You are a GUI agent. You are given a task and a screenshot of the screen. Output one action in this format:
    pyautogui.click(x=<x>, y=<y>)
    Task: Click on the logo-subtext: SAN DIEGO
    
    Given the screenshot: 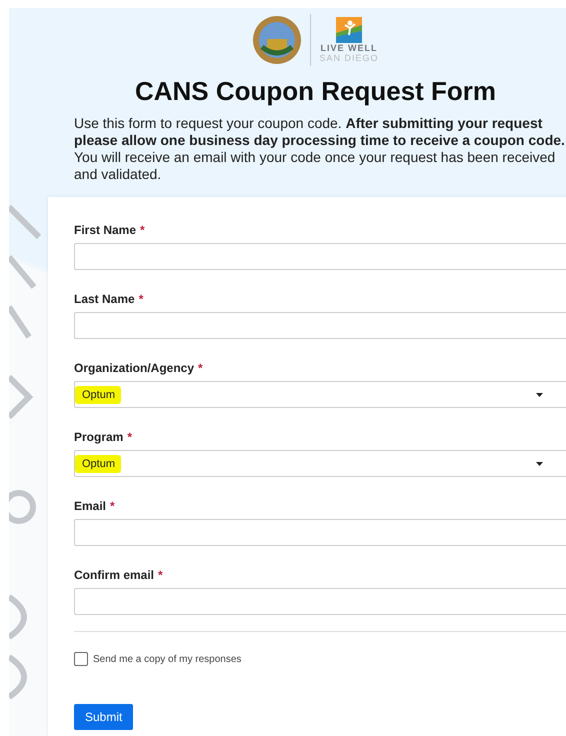 What is the action you would take?
    pyautogui.click(x=348, y=58)
    